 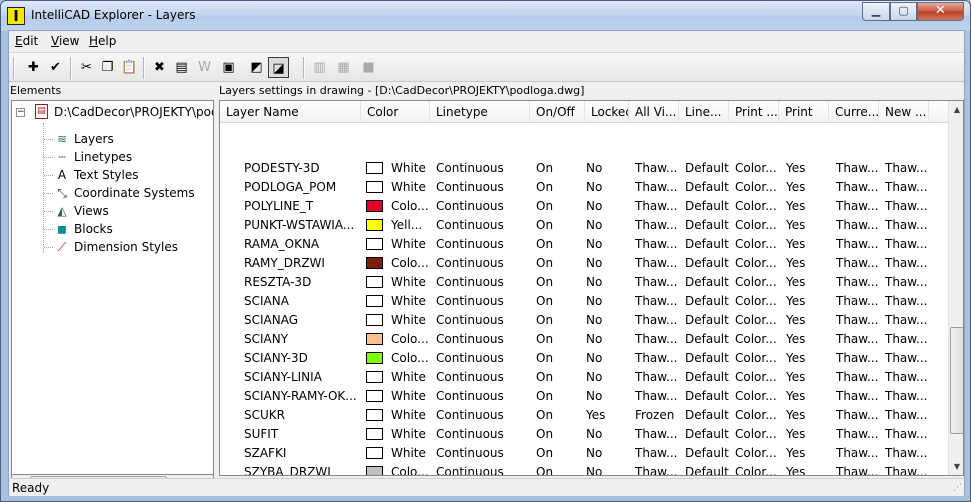 I want to click on tree-item-coordinate-systems: ⤡ Coordinate Systems, so click(x=128, y=193).